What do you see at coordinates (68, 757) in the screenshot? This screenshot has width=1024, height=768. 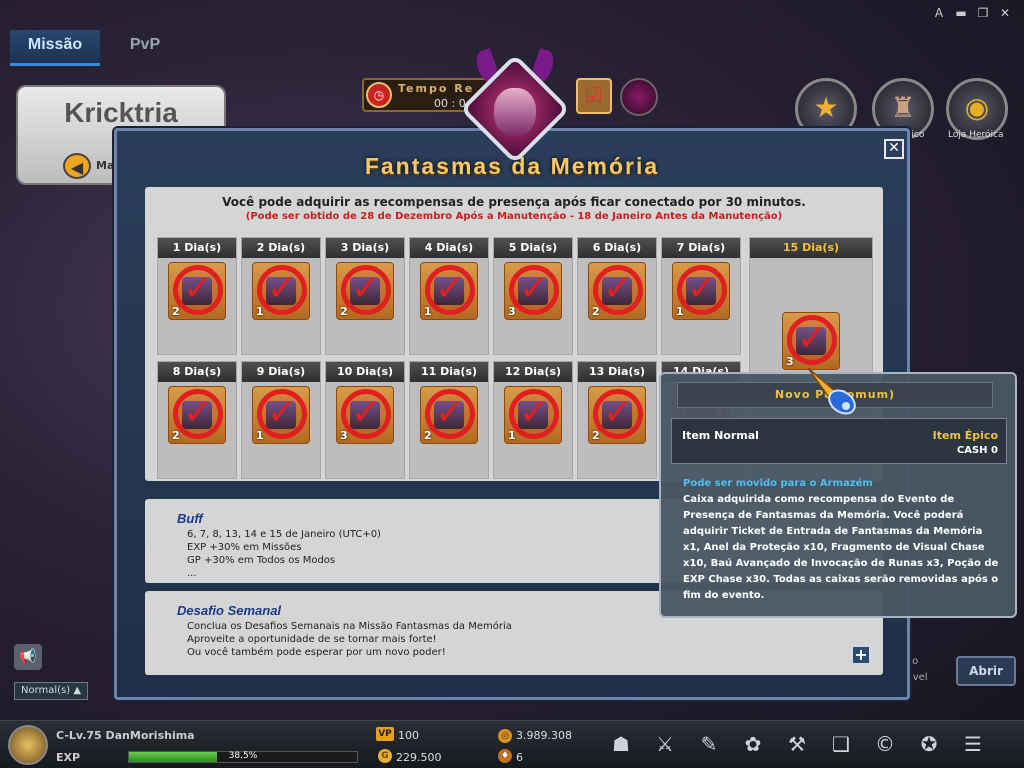 I see `exp-label: EXP` at bounding box center [68, 757].